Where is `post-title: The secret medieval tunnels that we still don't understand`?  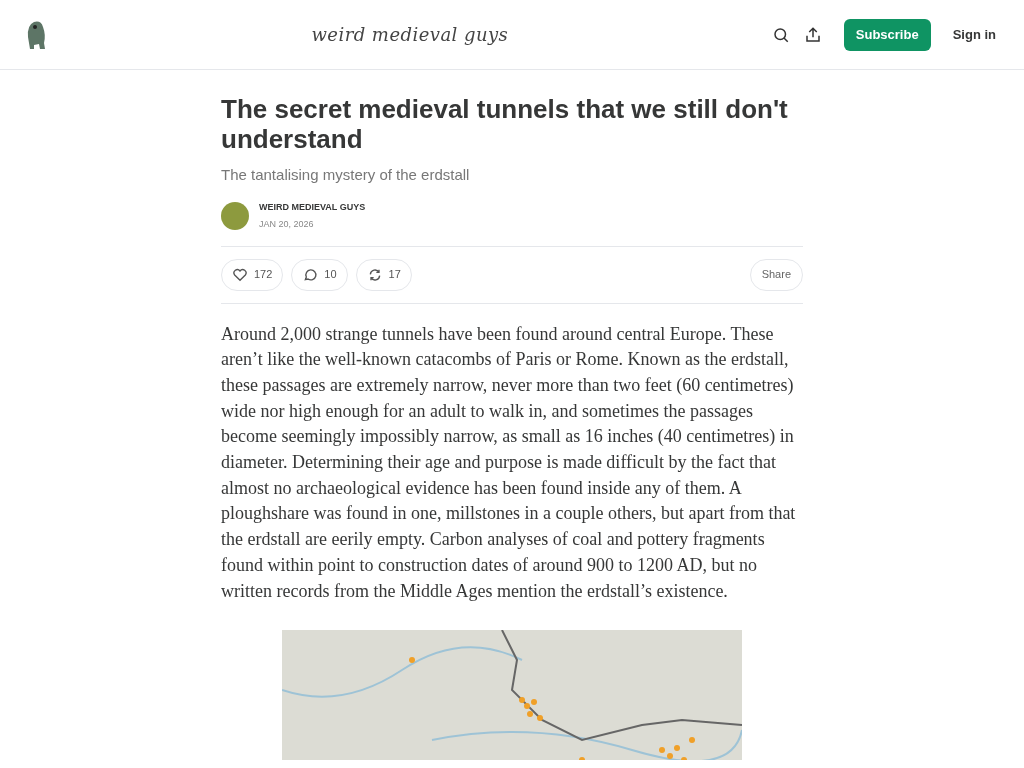
post-title: The secret medieval tunnels that we still don't understand is located at coordinates (505, 124).